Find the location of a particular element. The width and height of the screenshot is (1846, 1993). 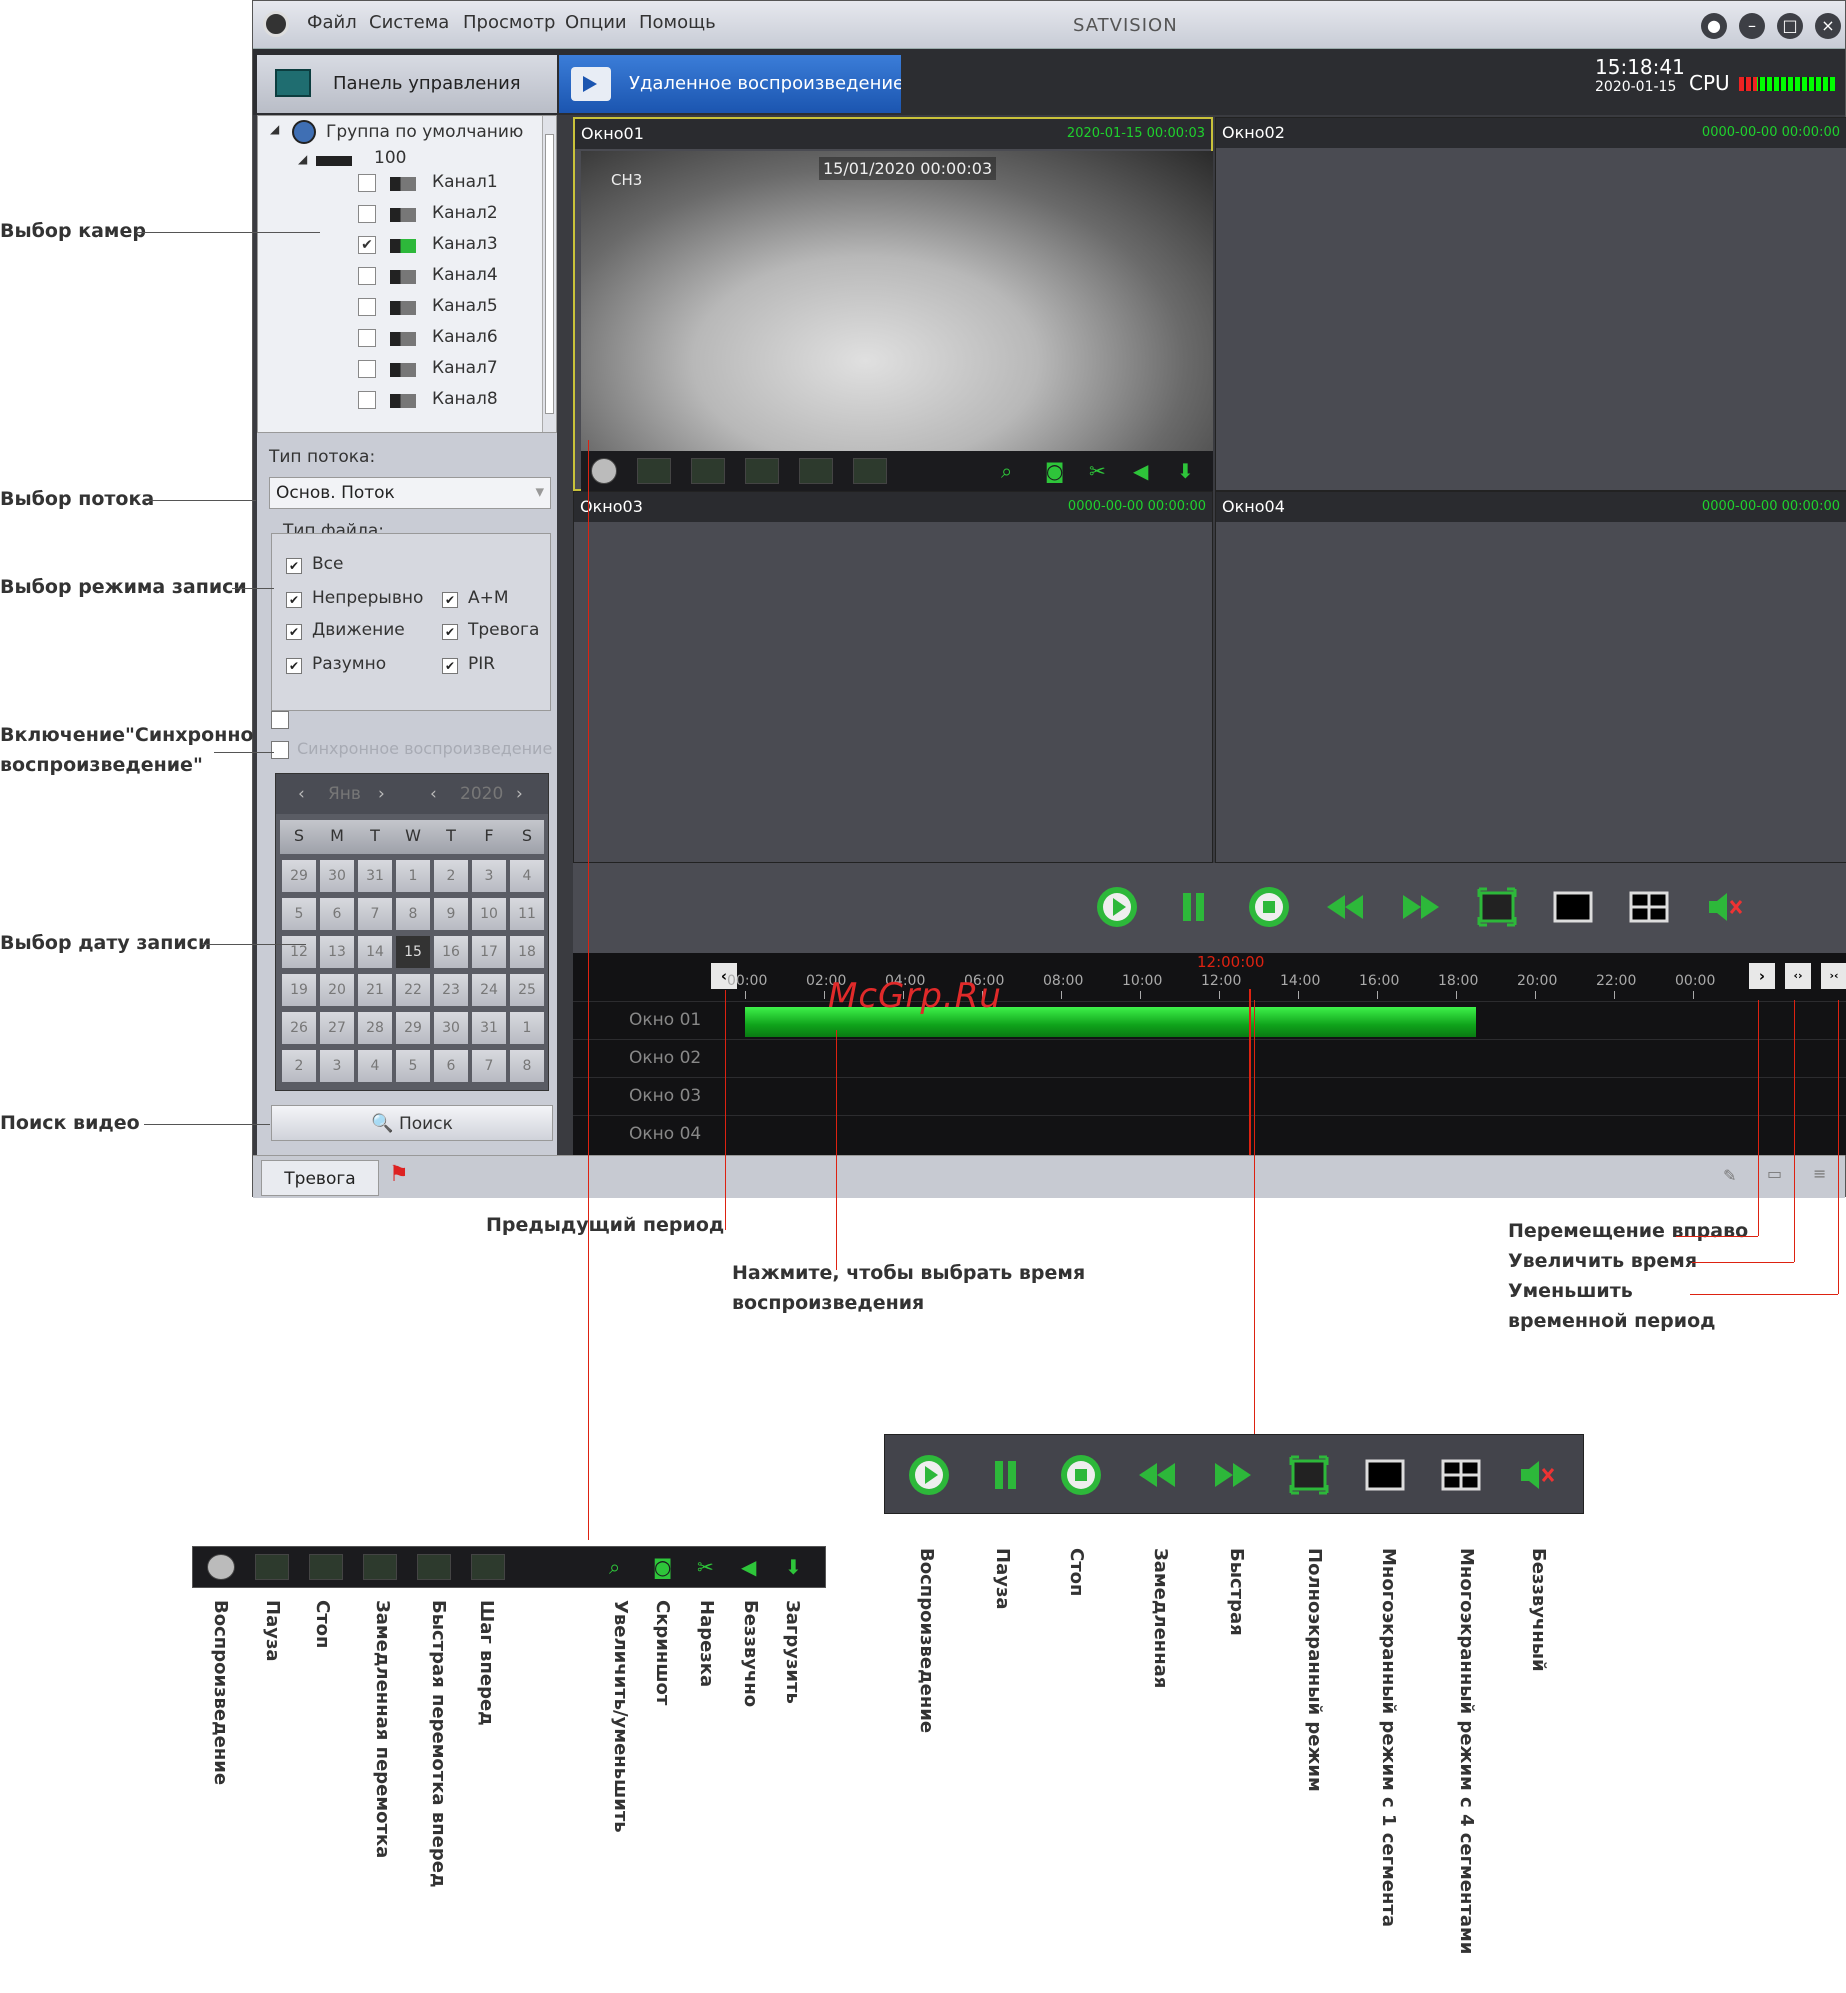

minimize-icon: – is located at coordinates (1752, 26).